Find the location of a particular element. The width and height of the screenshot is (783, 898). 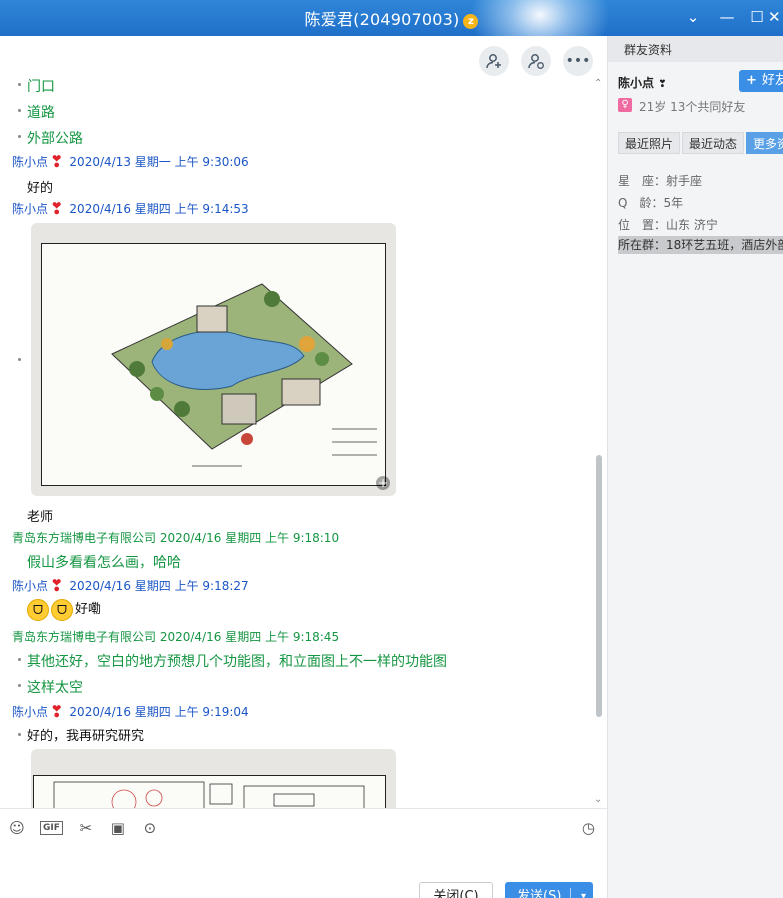

message-header: 青岛东方瑞博电子有限公司 2020/4/16 星期四 上午 9:18:45 is located at coordinates (175, 636).